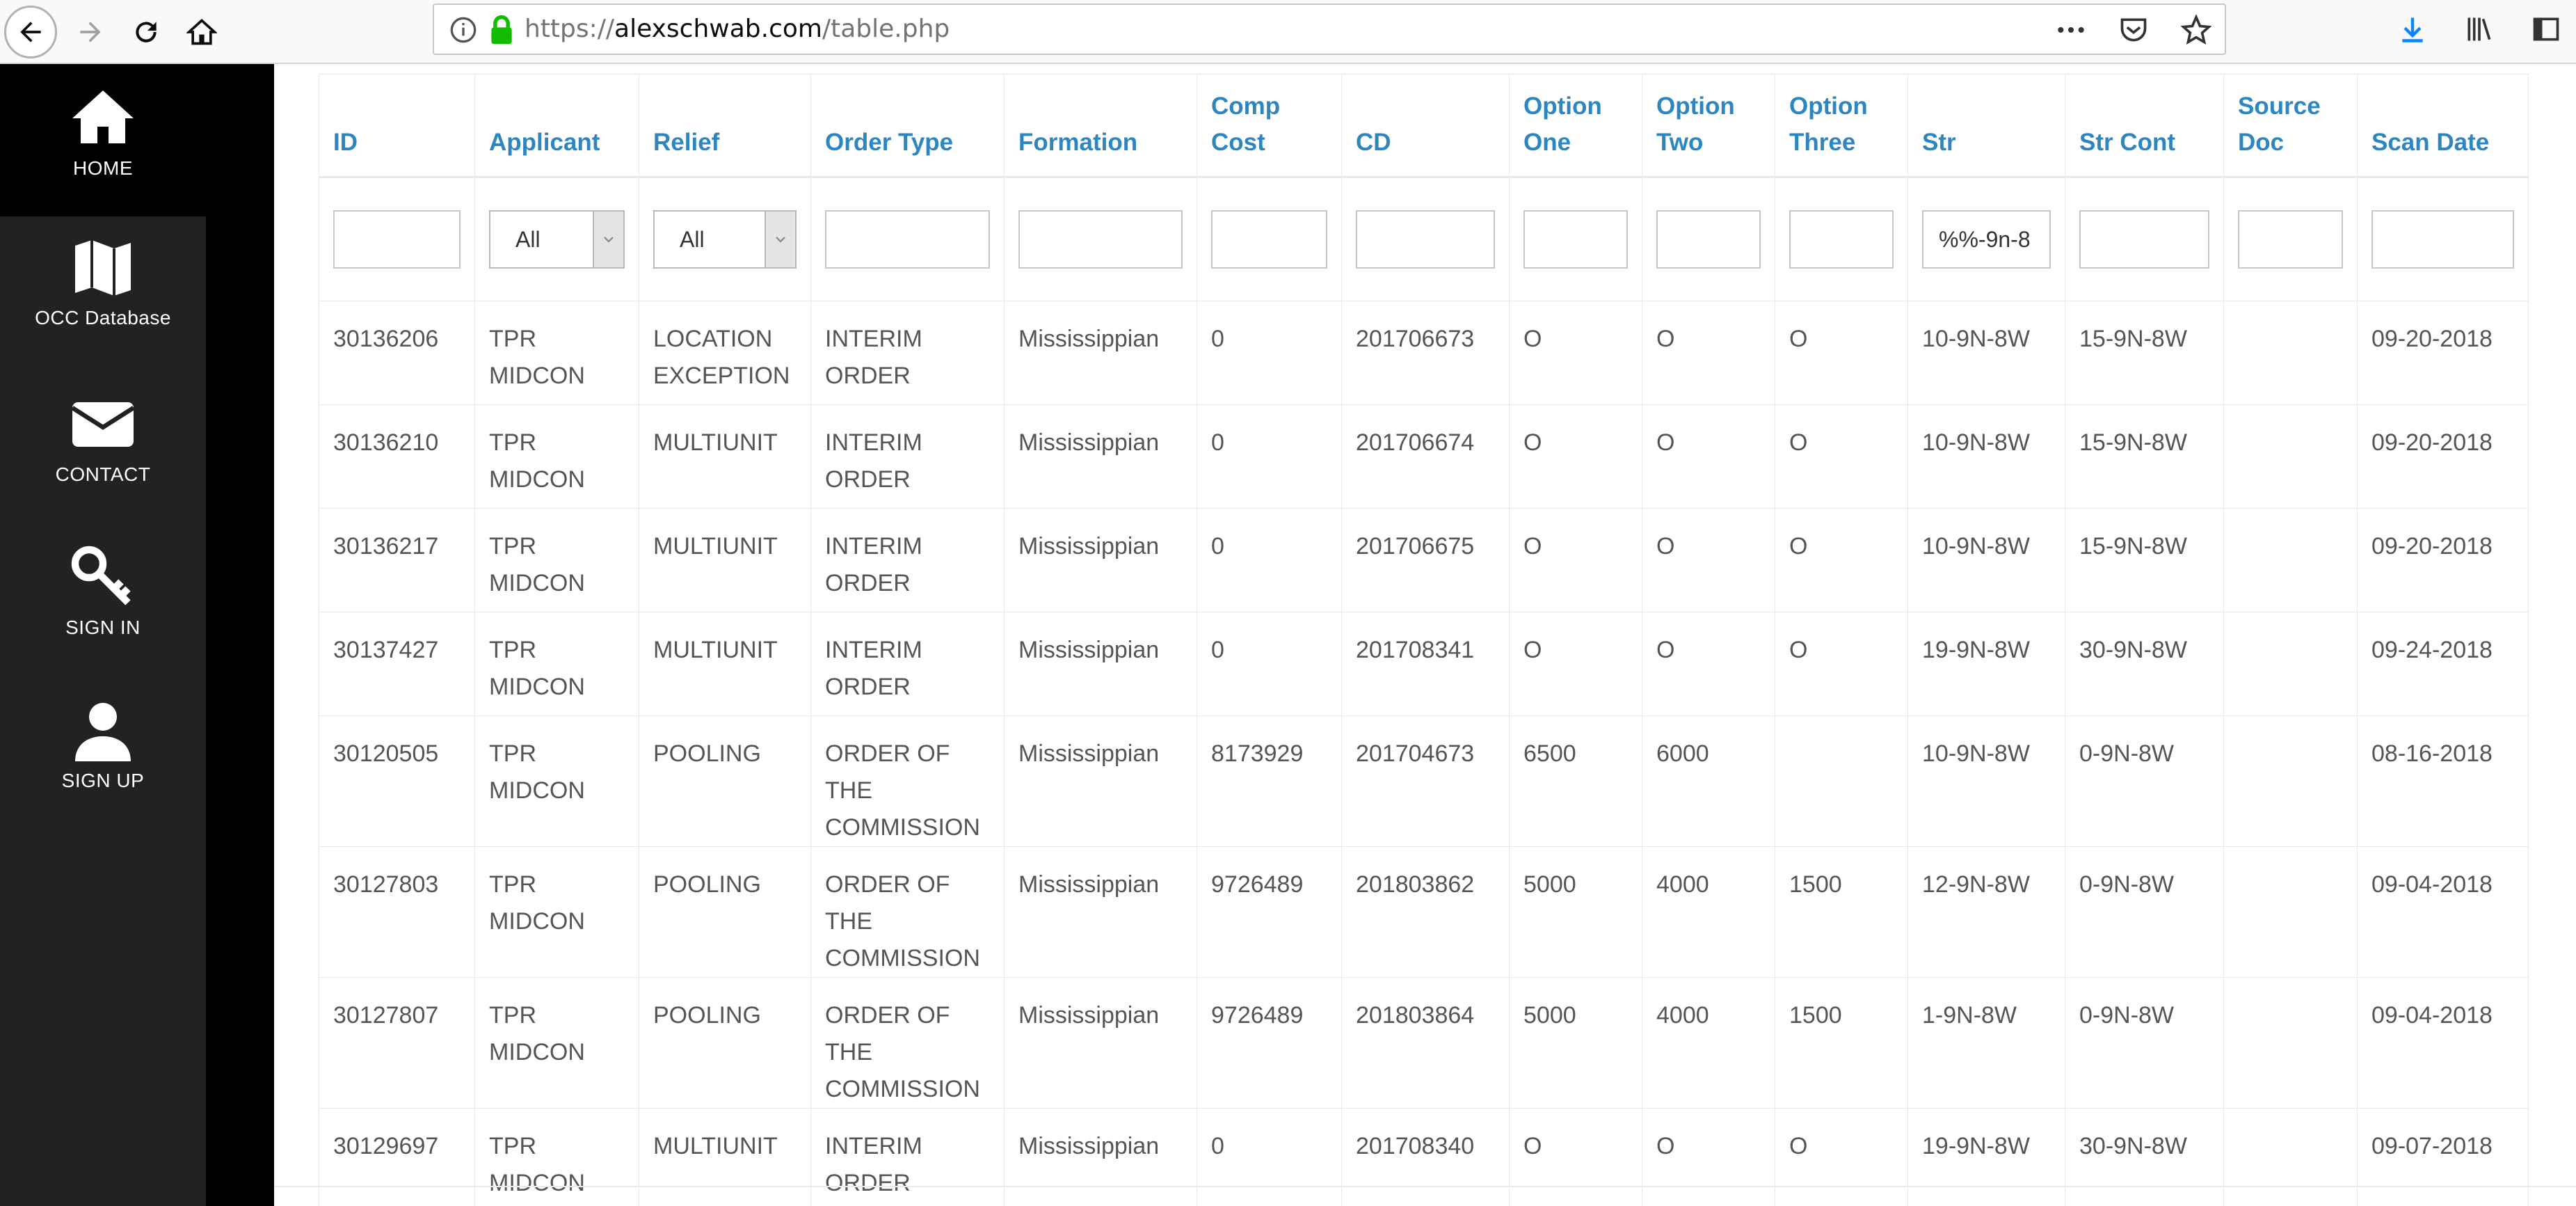  I want to click on reload-button, so click(146, 32).